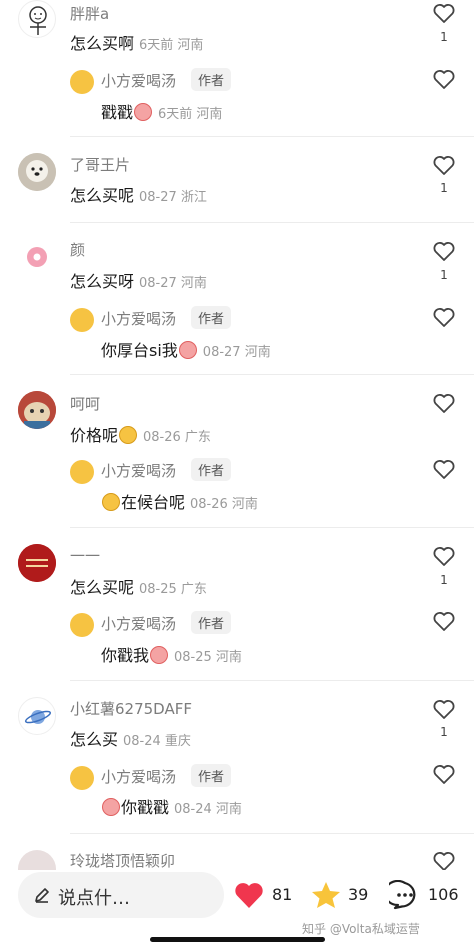 The image size is (474, 950). I want to click on reply-meta: 6天前 河南, so click(190, 114).